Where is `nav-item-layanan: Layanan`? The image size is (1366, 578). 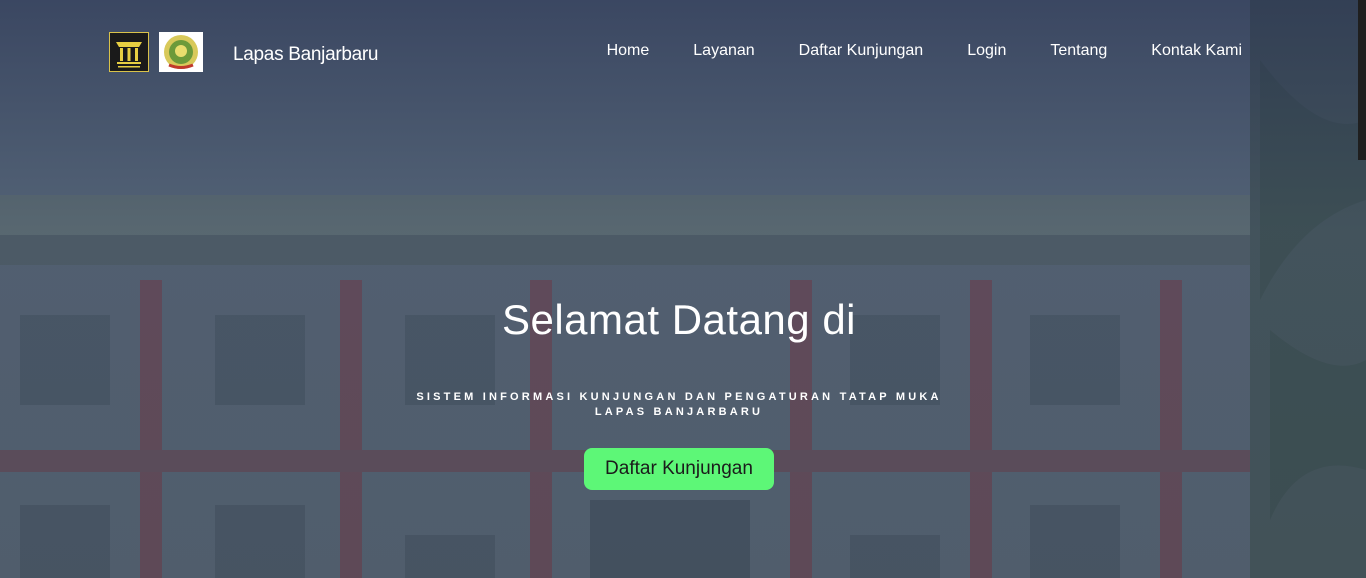
nav-item-layanan: Layanan is located at coordinates (723, 51).